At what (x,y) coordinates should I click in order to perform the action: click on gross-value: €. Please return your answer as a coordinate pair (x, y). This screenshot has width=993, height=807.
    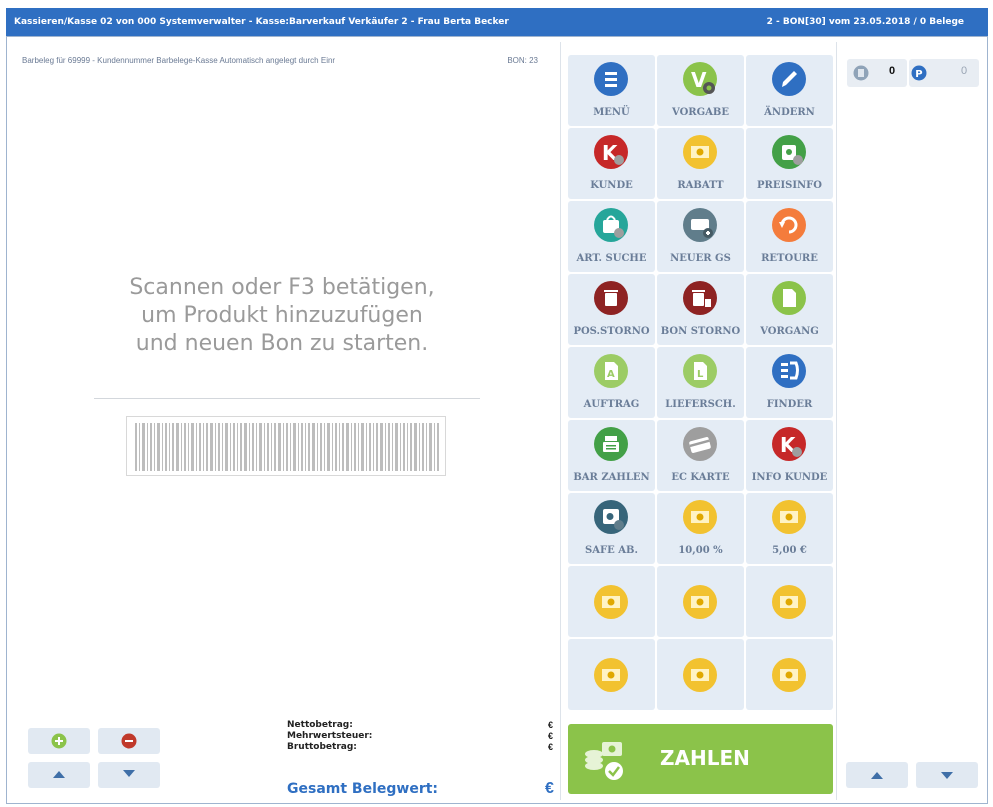
    Looking at the image, I should click on (551, 747).